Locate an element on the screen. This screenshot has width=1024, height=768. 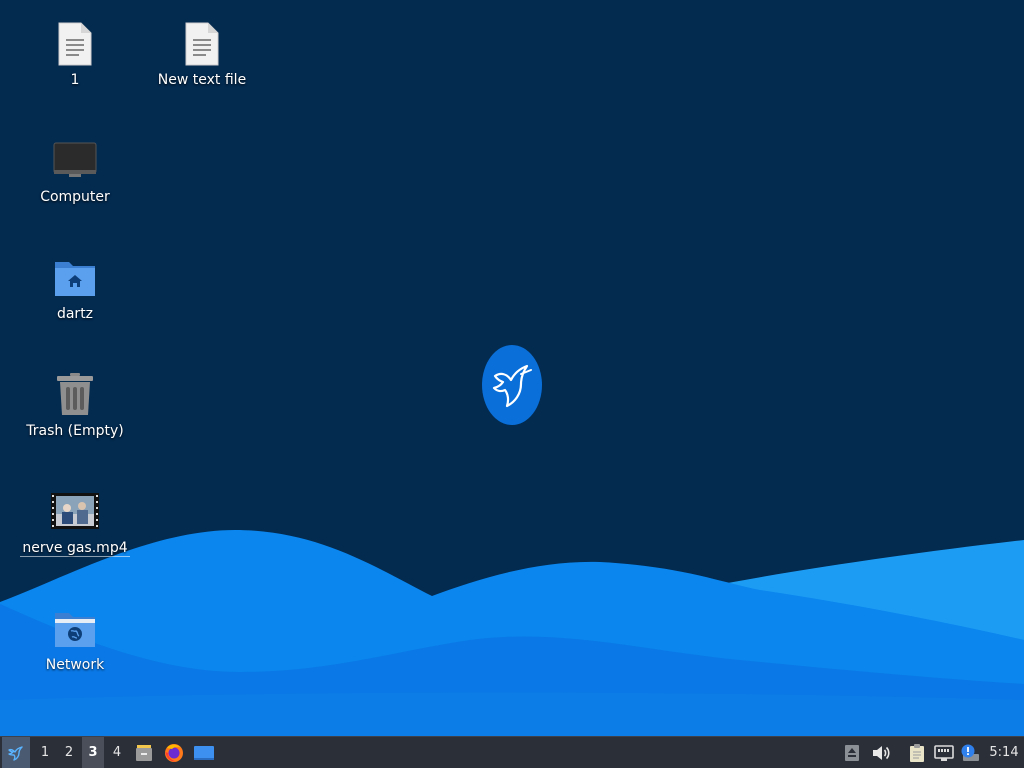
update-notifier-icon is located at coordinates (970, 752).